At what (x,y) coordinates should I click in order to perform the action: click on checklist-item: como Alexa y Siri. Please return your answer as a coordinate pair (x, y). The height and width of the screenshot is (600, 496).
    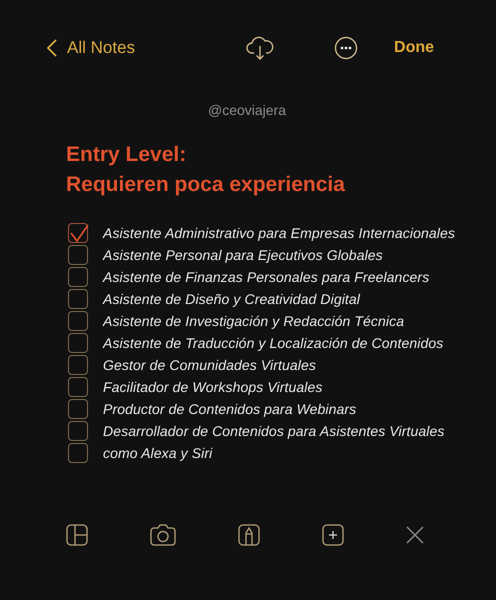
    Looking at the image, I should click on (157, 453).